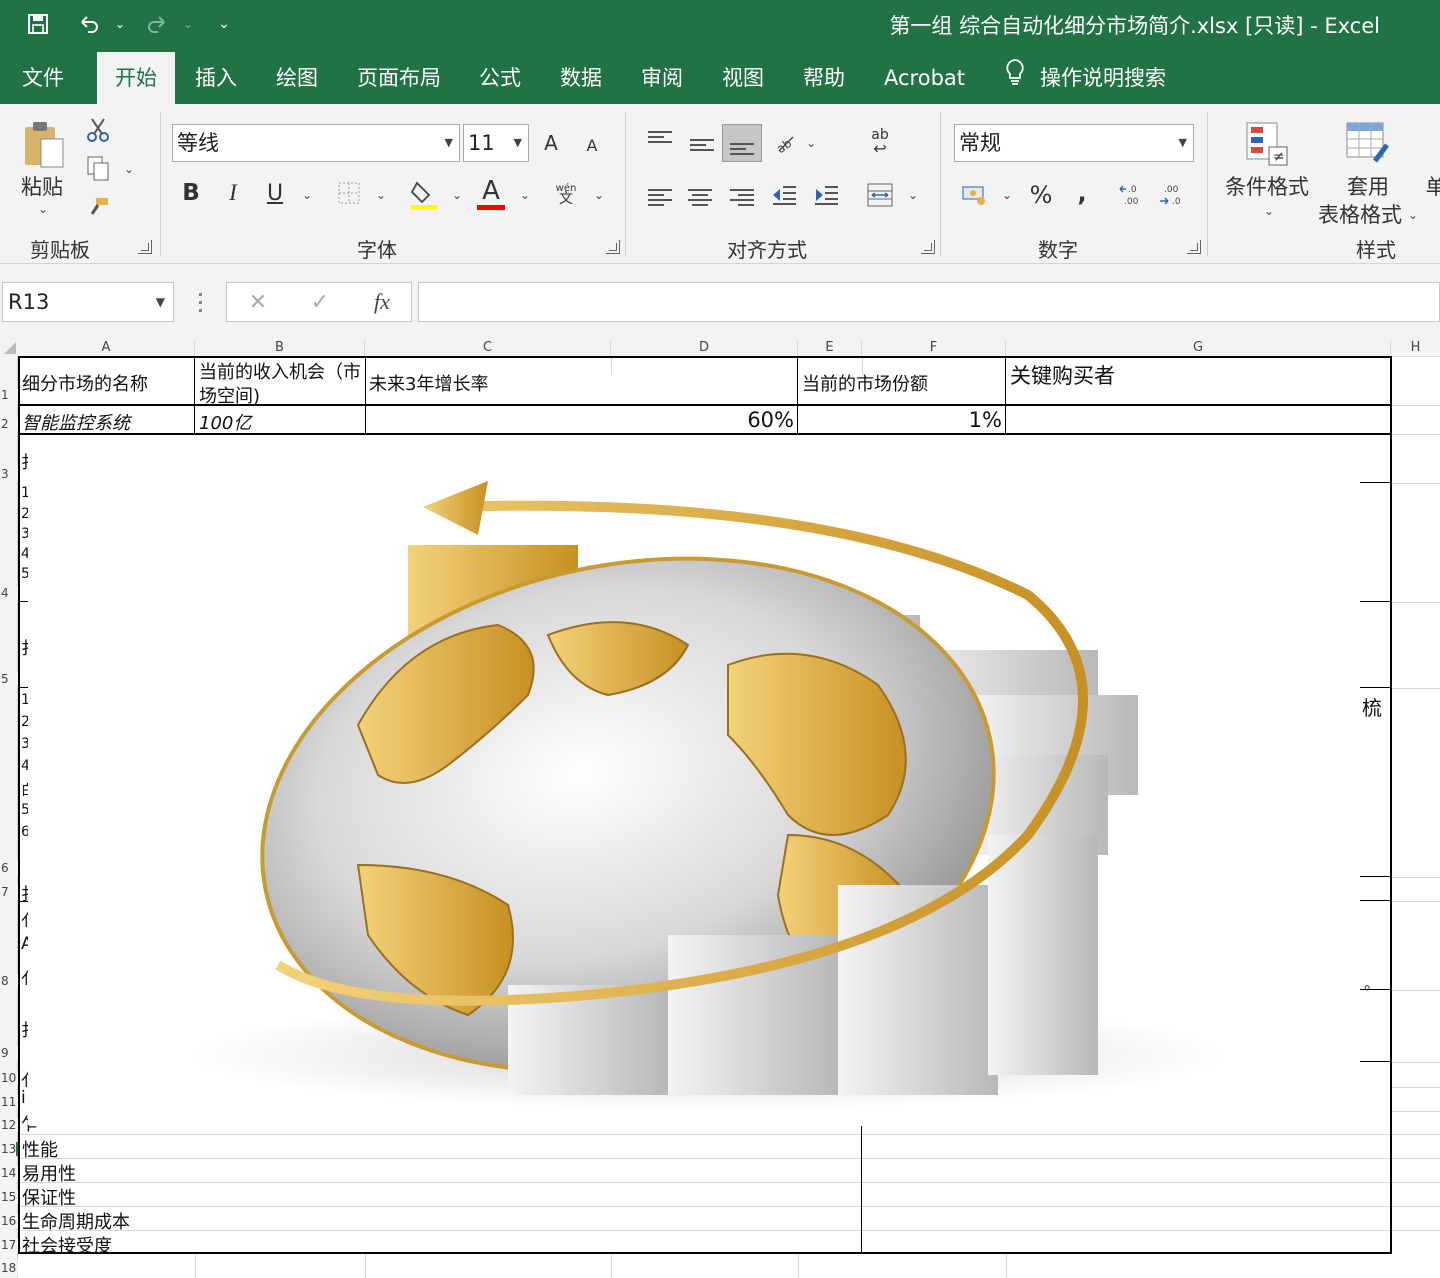  Describe the element at coordinates (880, 195) in the screenshot. I see `merge-center-icon` at that location.